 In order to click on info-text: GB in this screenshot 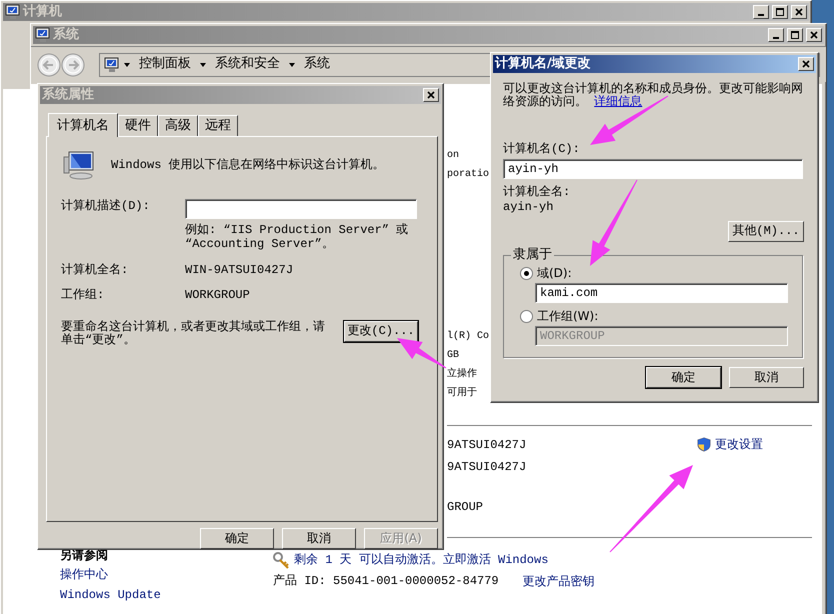, I will do `click(453, 356)`.